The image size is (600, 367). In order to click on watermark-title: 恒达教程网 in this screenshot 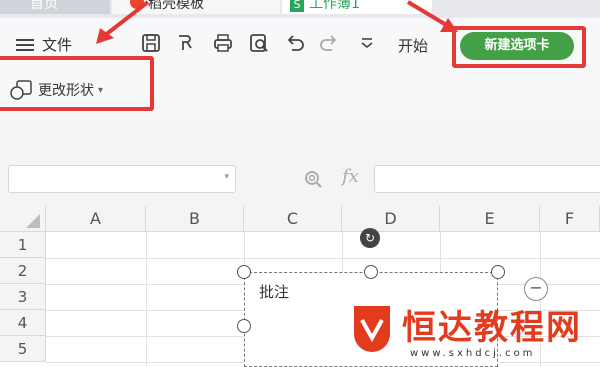, I will do `click(492, 328)`.